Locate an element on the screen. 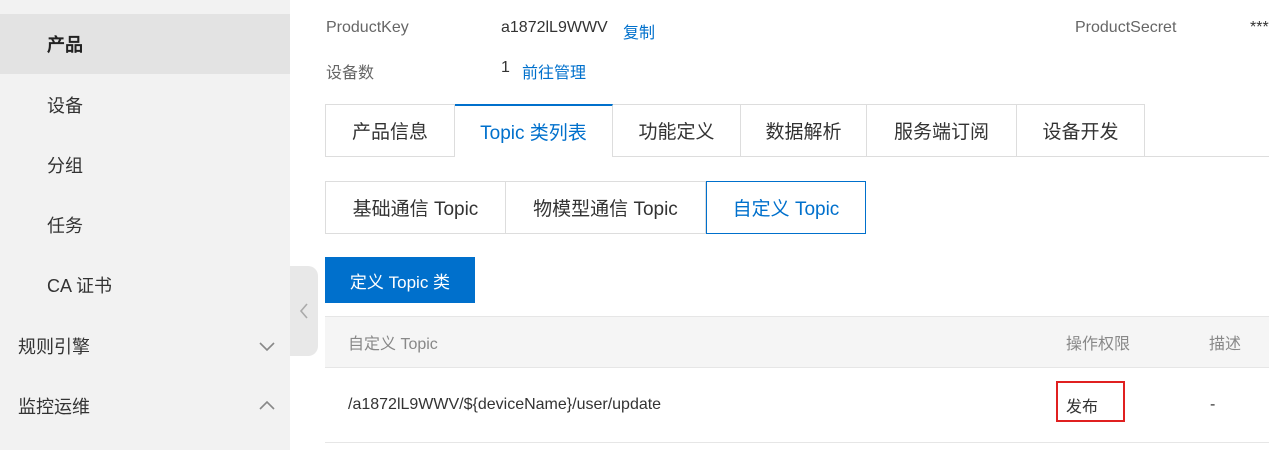 This screenshot has width=1269, height=450. tab-data-parsing: 数据解析 is located at coordinates (804, 130).